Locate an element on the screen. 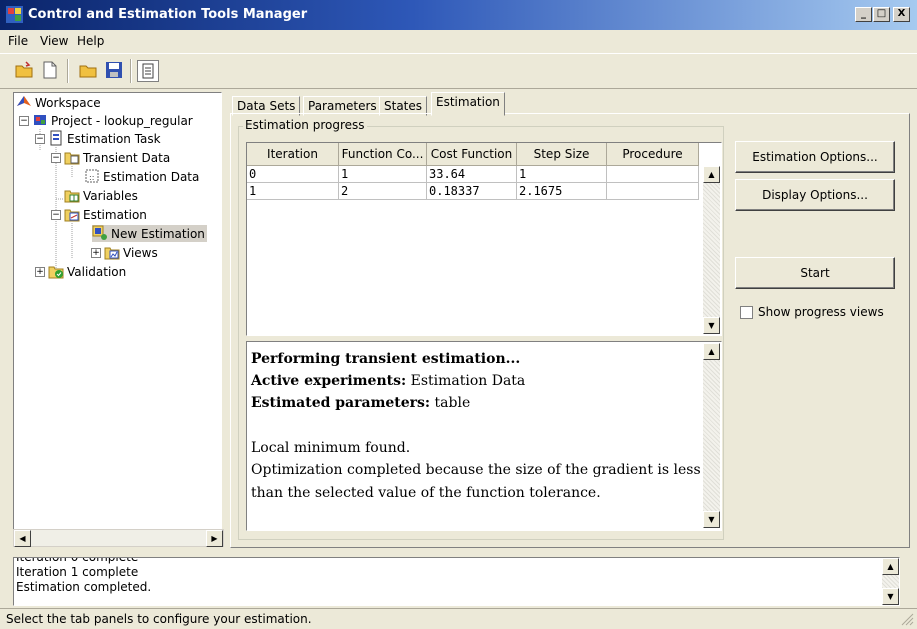 The height and width of the screenshot is (629, 917). tree-label: Transient Data is located at coordinates (127, 158).